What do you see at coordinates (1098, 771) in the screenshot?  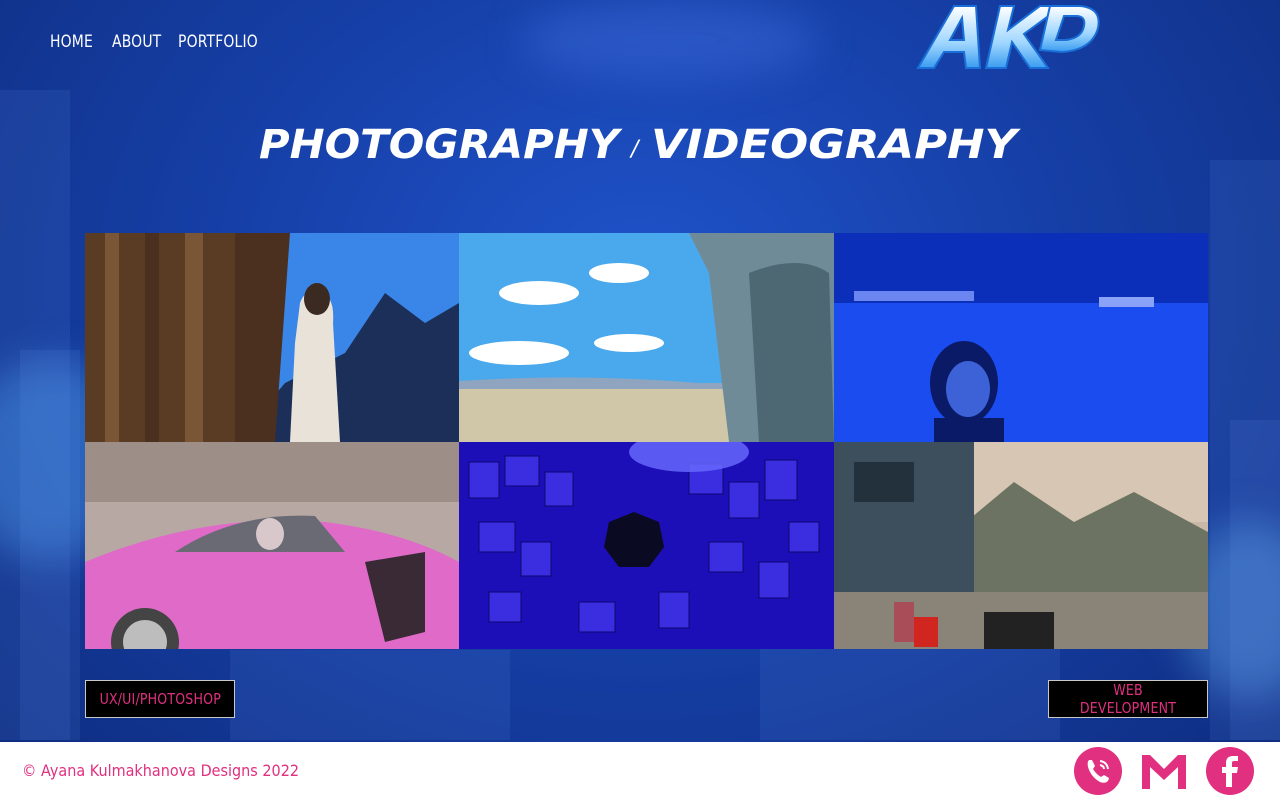 I see `phone-icon` at bounding box center [1098, 771].